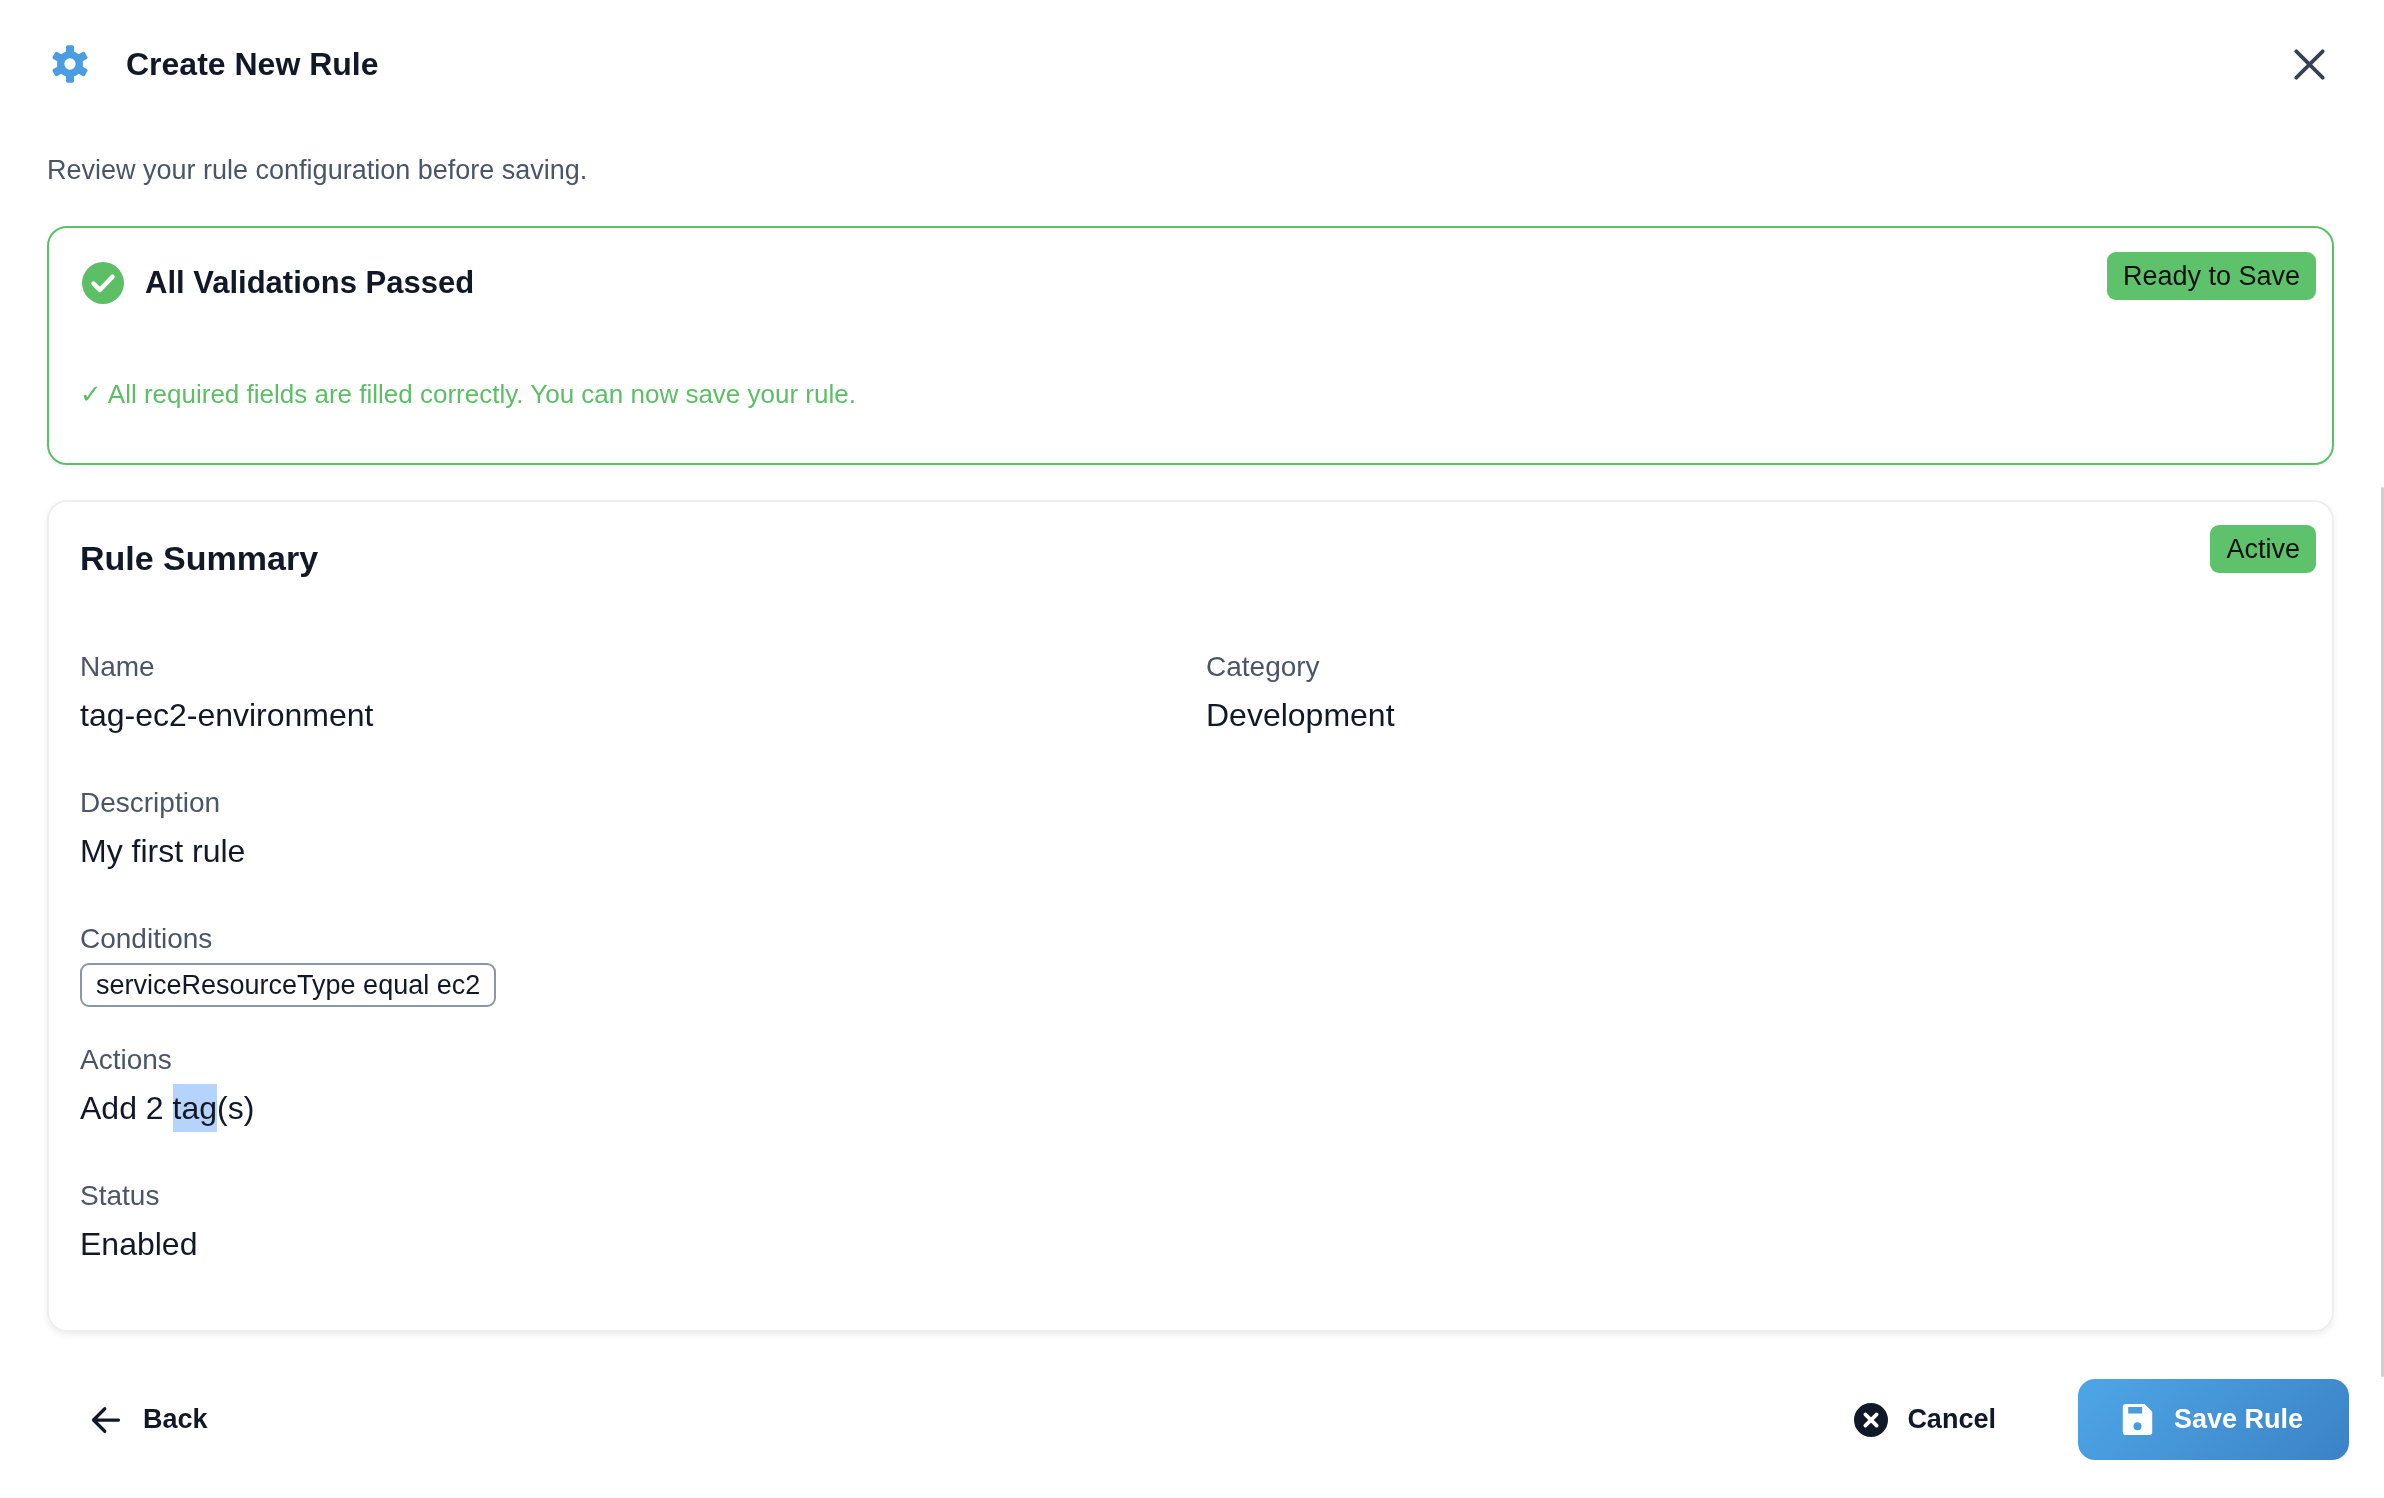 This screenshot has width=2384, height=1498. What do you see at coordinates (70, 64) in the screenshot?
I see `gear-icon` at bounding box center [70, 64].